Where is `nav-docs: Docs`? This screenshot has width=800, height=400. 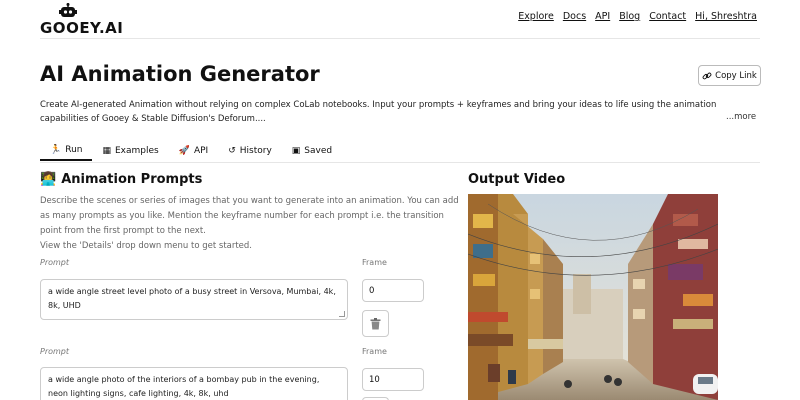 nav-docs: Docs is located at coordinates (574, 16).